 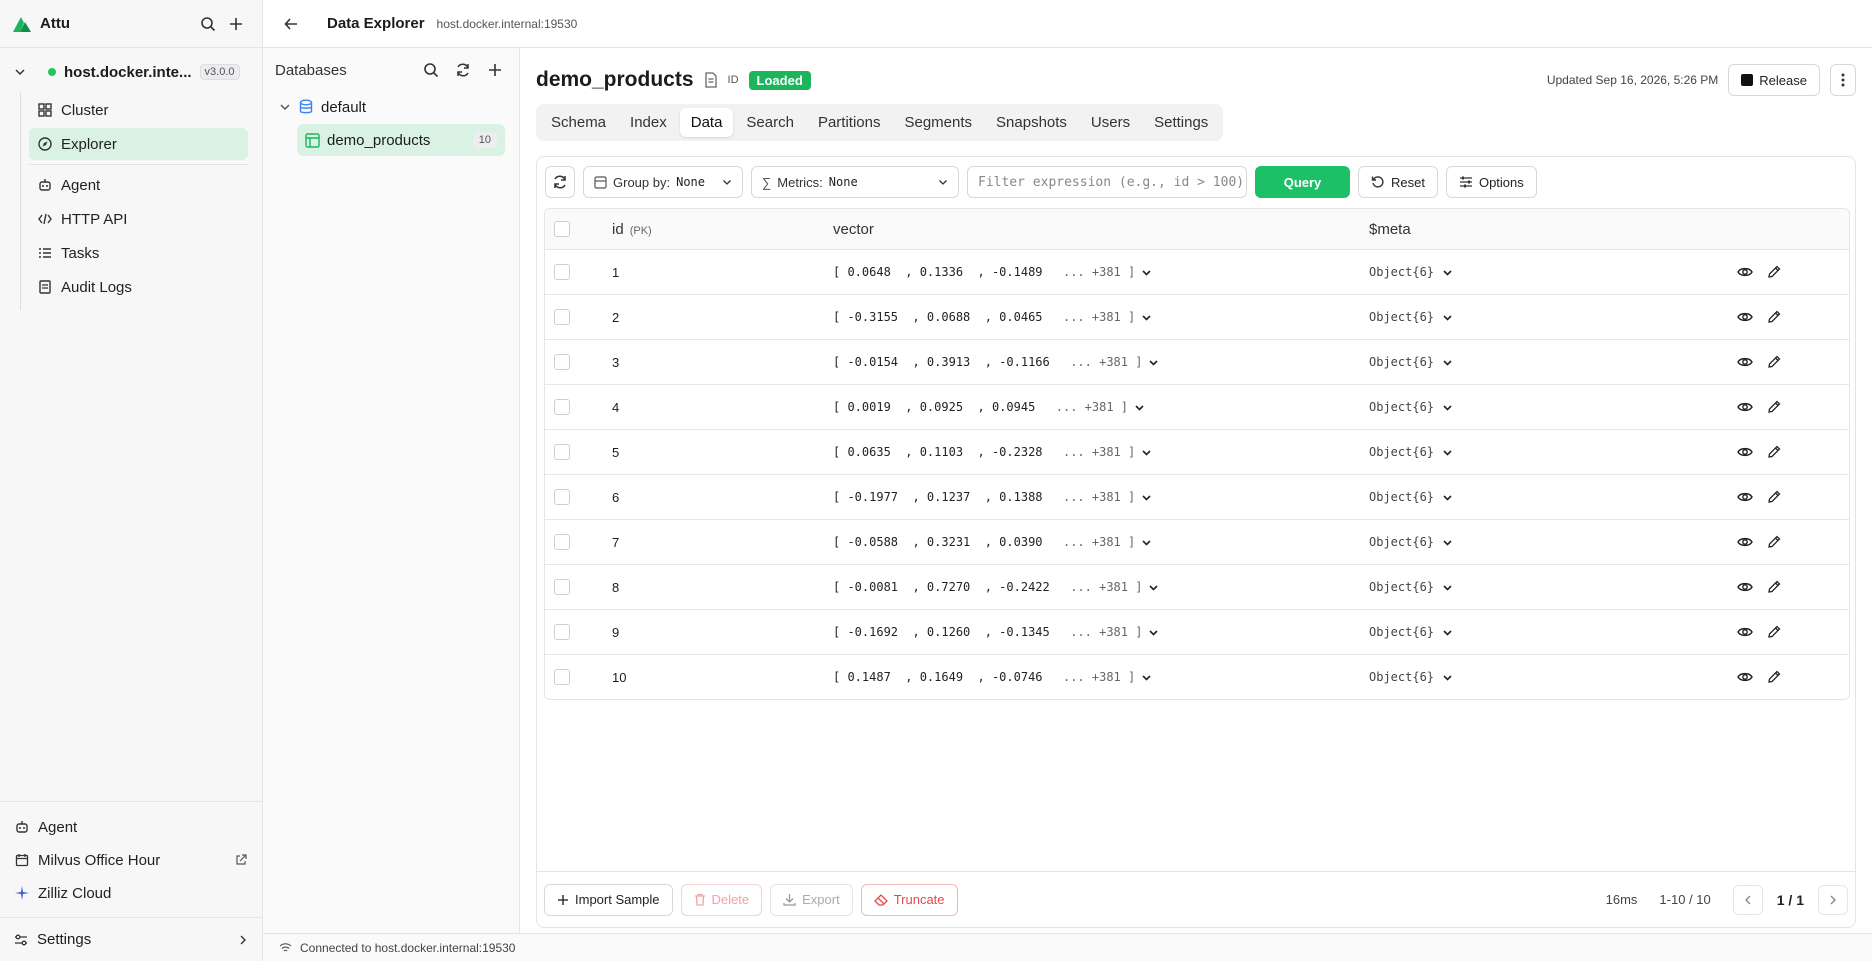 What do you see at coordinates (706, 122) in the screenshot?
I see `tab-data: Data` at bounding box center [706, 122].